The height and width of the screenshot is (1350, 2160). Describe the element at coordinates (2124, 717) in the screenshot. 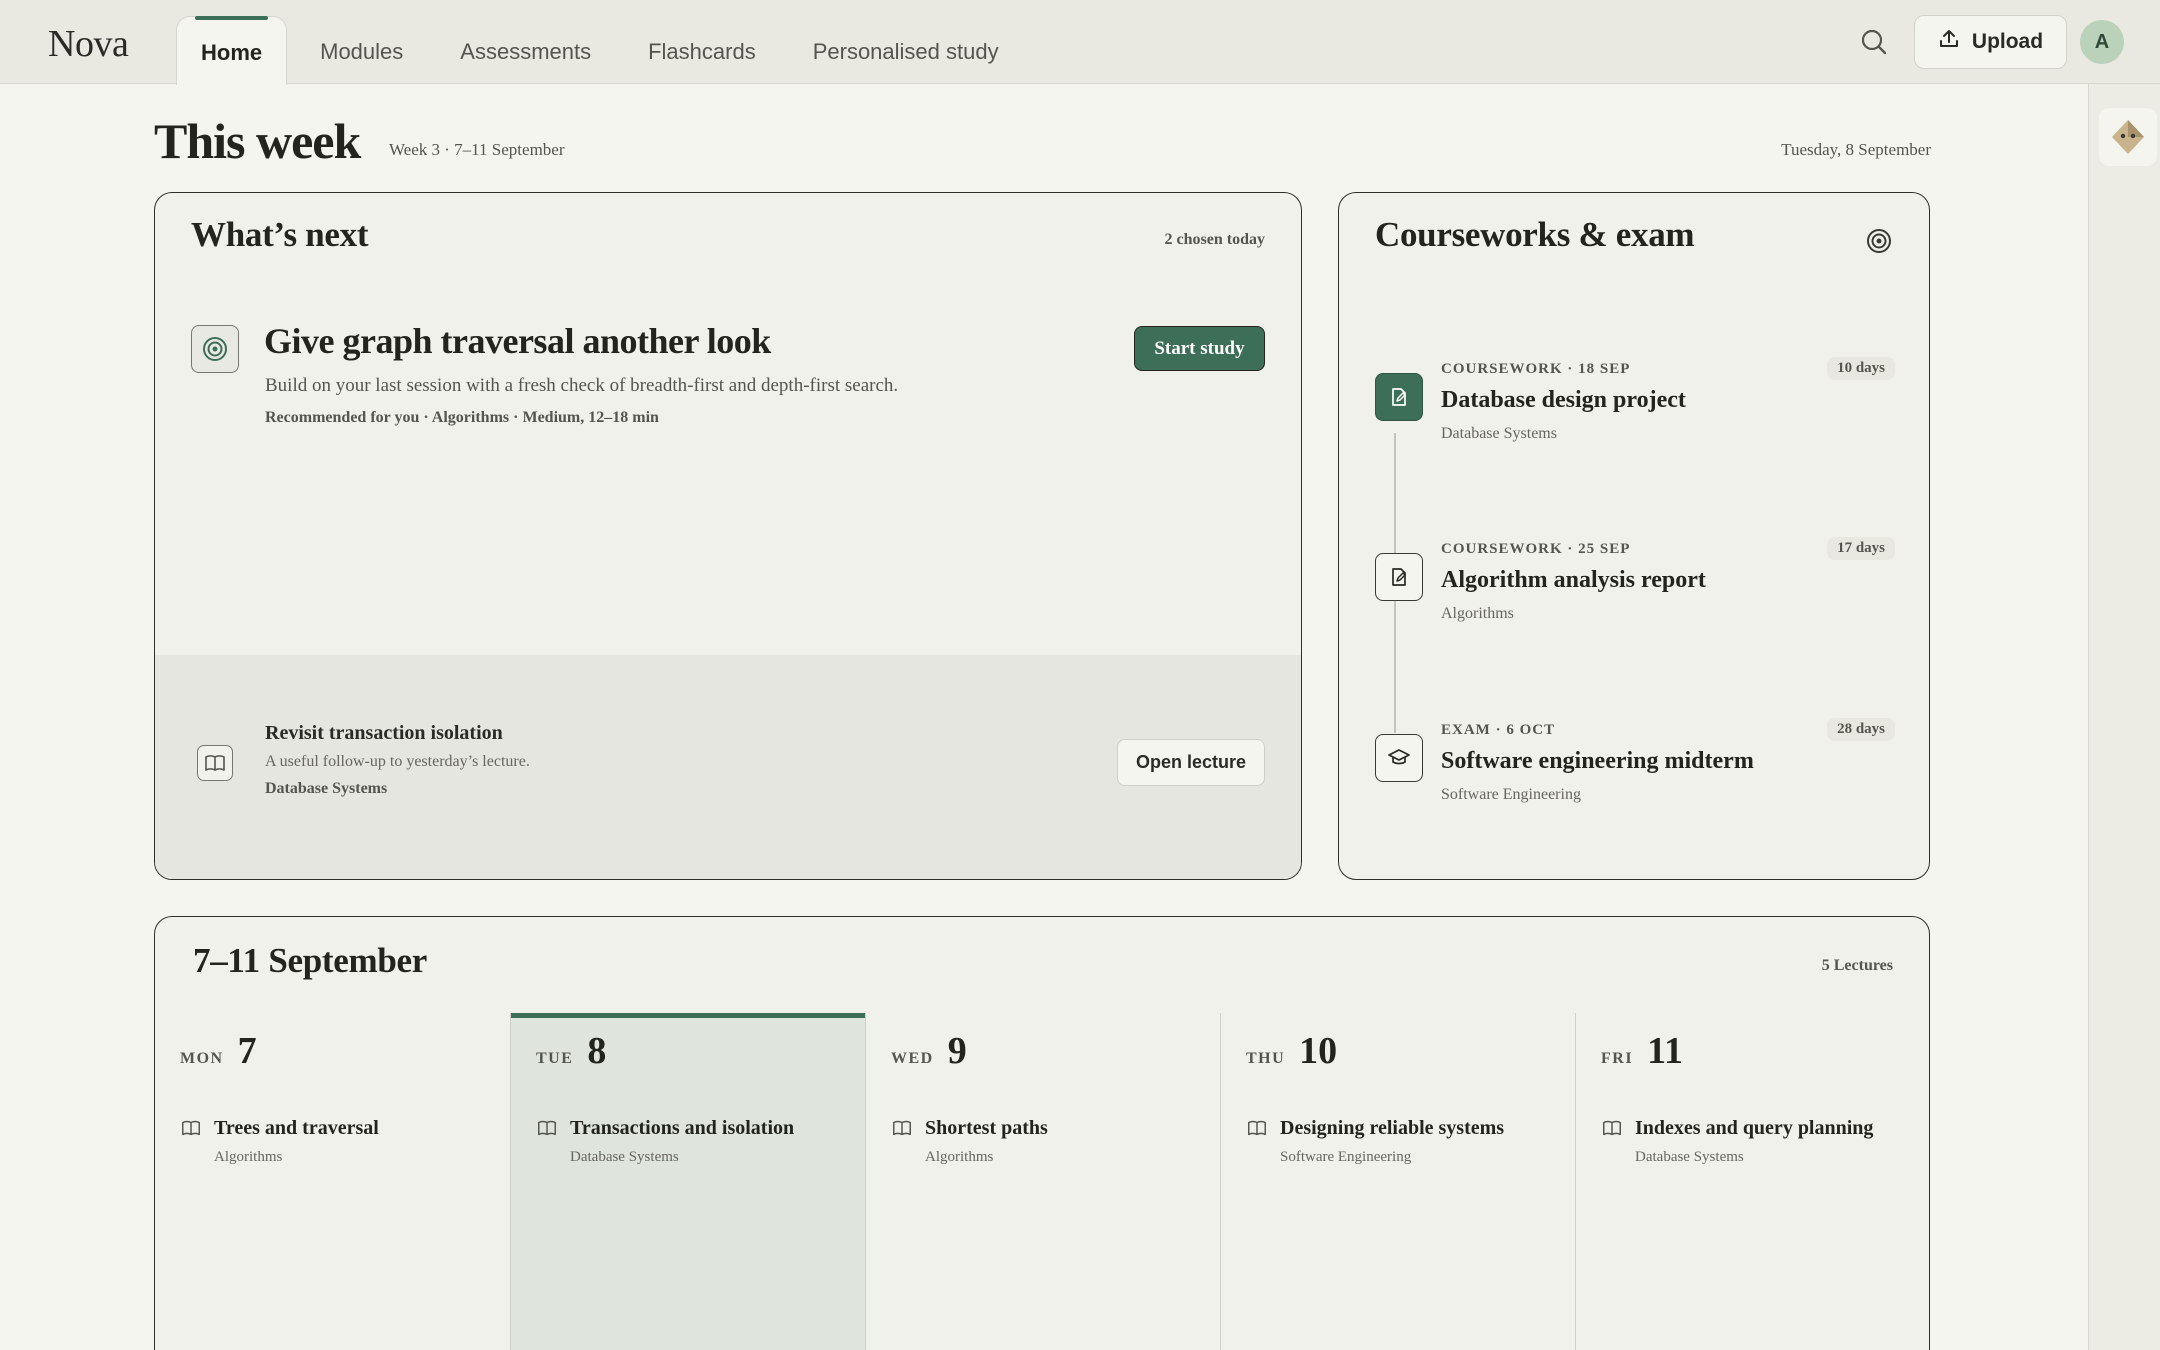

I see `right-rail` at that location.